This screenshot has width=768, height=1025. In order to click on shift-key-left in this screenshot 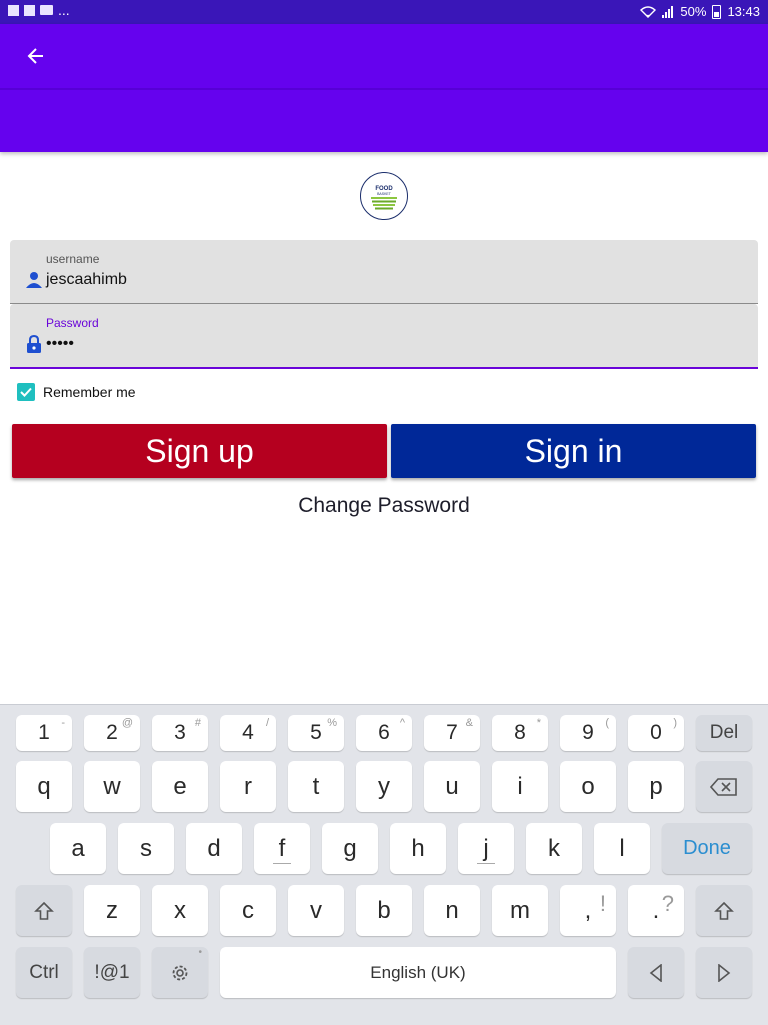, I will do `click(44, 910)`.